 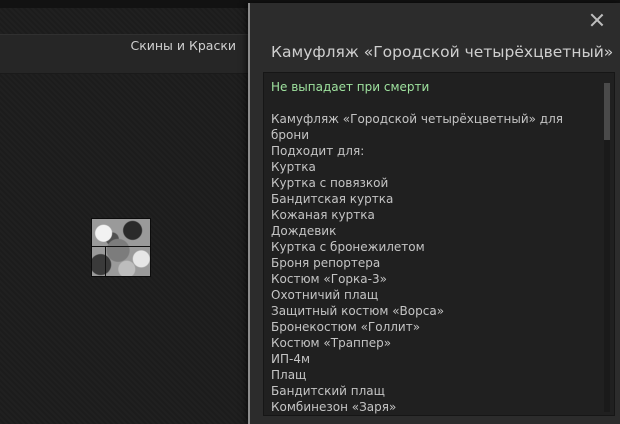 What do you see at coordinates (330, 183) in the screenshot?
I see `description-line: Куртка с повязкой` at bounding box center [330, 183].